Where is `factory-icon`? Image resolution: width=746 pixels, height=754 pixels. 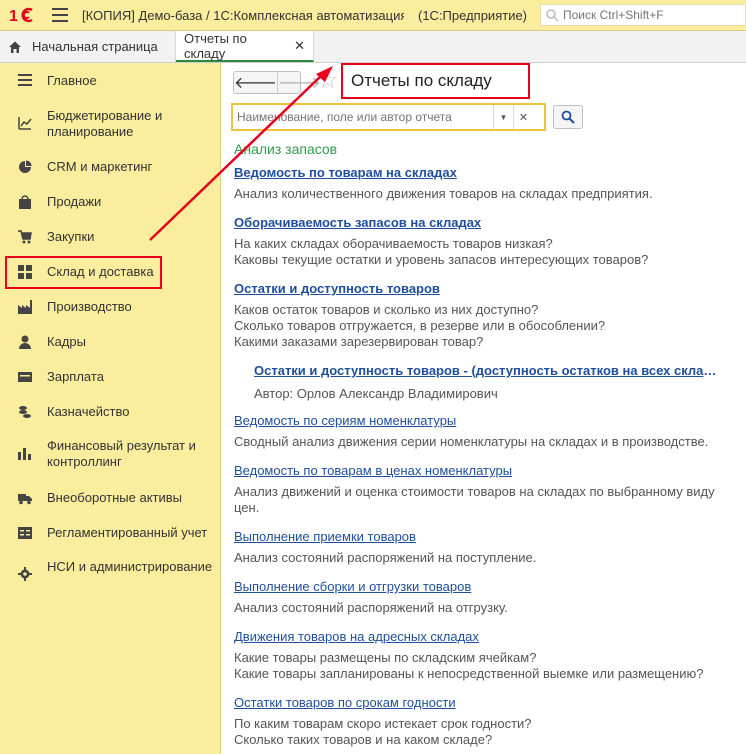
factory-icon is located at coordinates (25, 307).